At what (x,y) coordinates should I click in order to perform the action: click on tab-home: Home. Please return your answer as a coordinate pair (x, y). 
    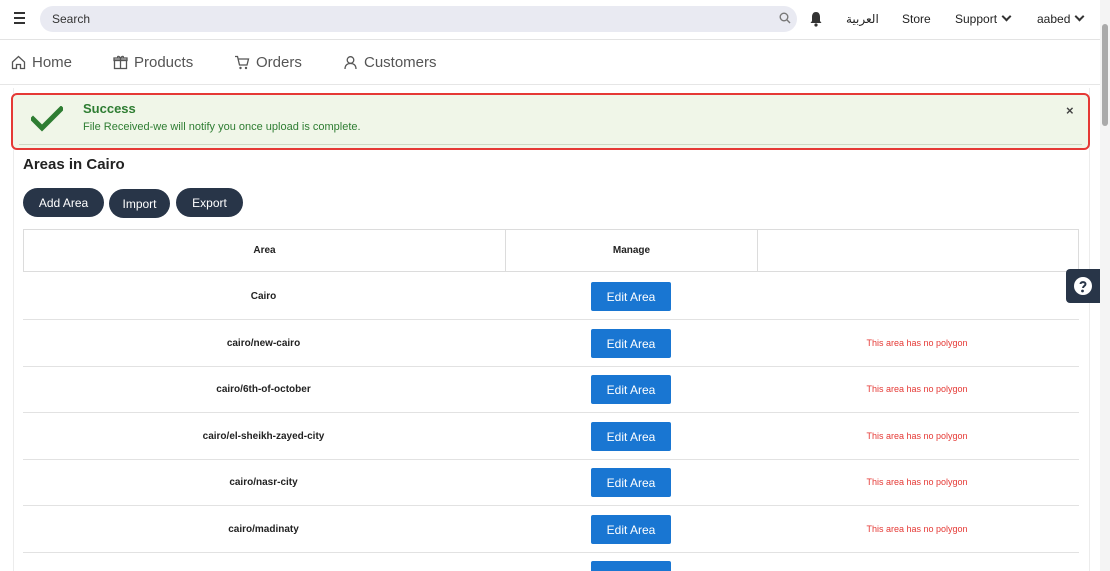
    Looking at the image, I should click on (41, 62).